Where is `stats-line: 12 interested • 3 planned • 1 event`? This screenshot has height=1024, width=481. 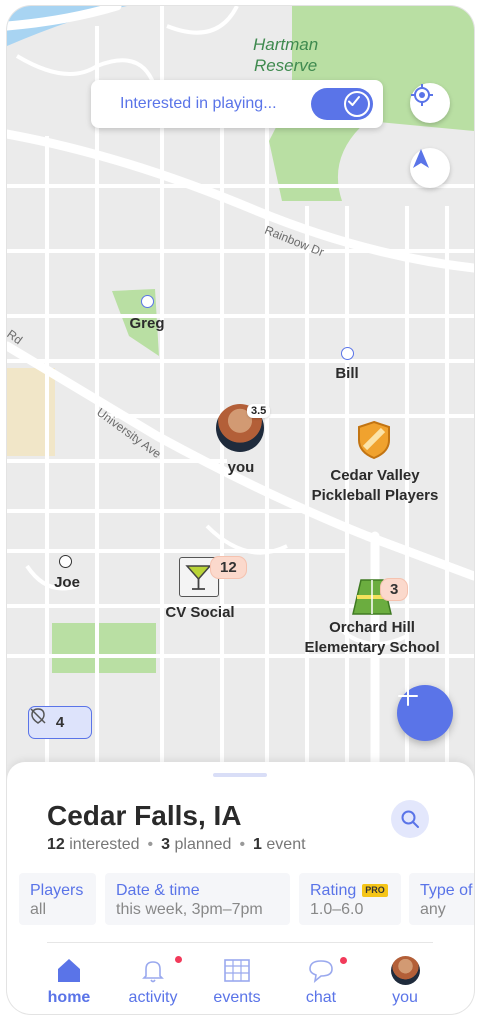 stats-line: 12 interested • 3 planned • 1 event is located at coordinates (176, 844).